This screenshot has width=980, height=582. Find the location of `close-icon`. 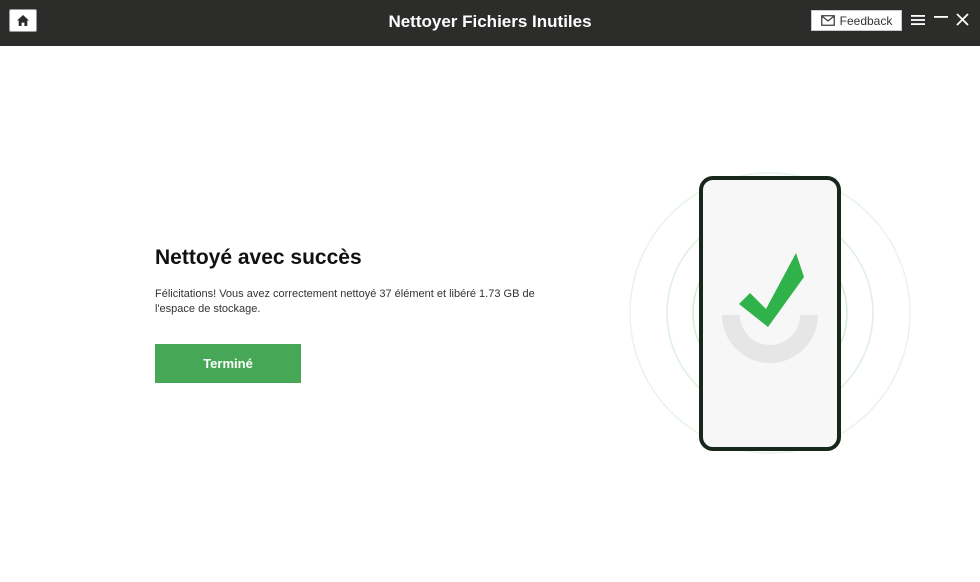

close-icon is located at coordinates (962, 19).